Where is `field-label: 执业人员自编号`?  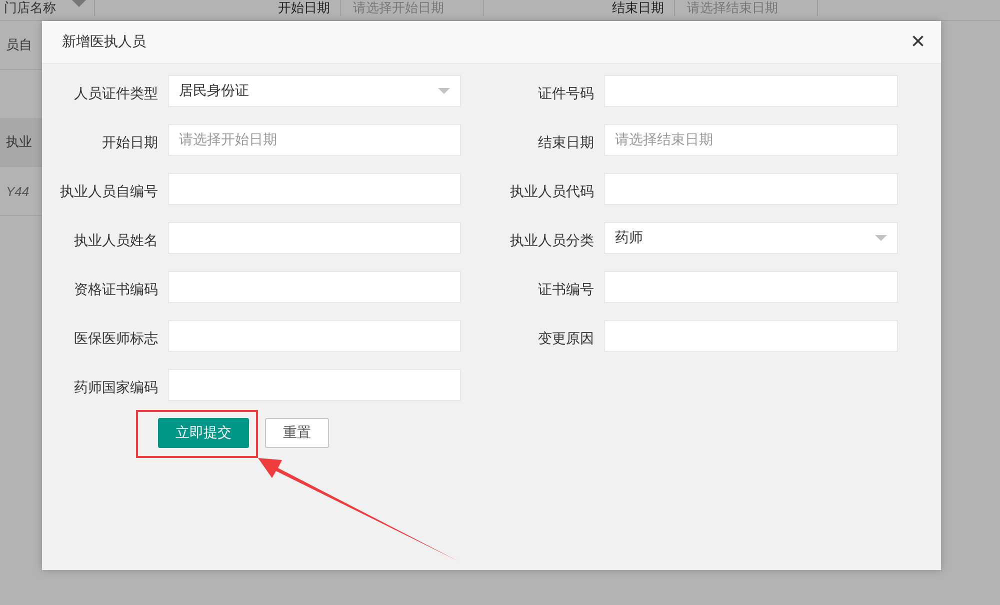
field-label: 执业人员自编号 is located at coordinates (108, 191).